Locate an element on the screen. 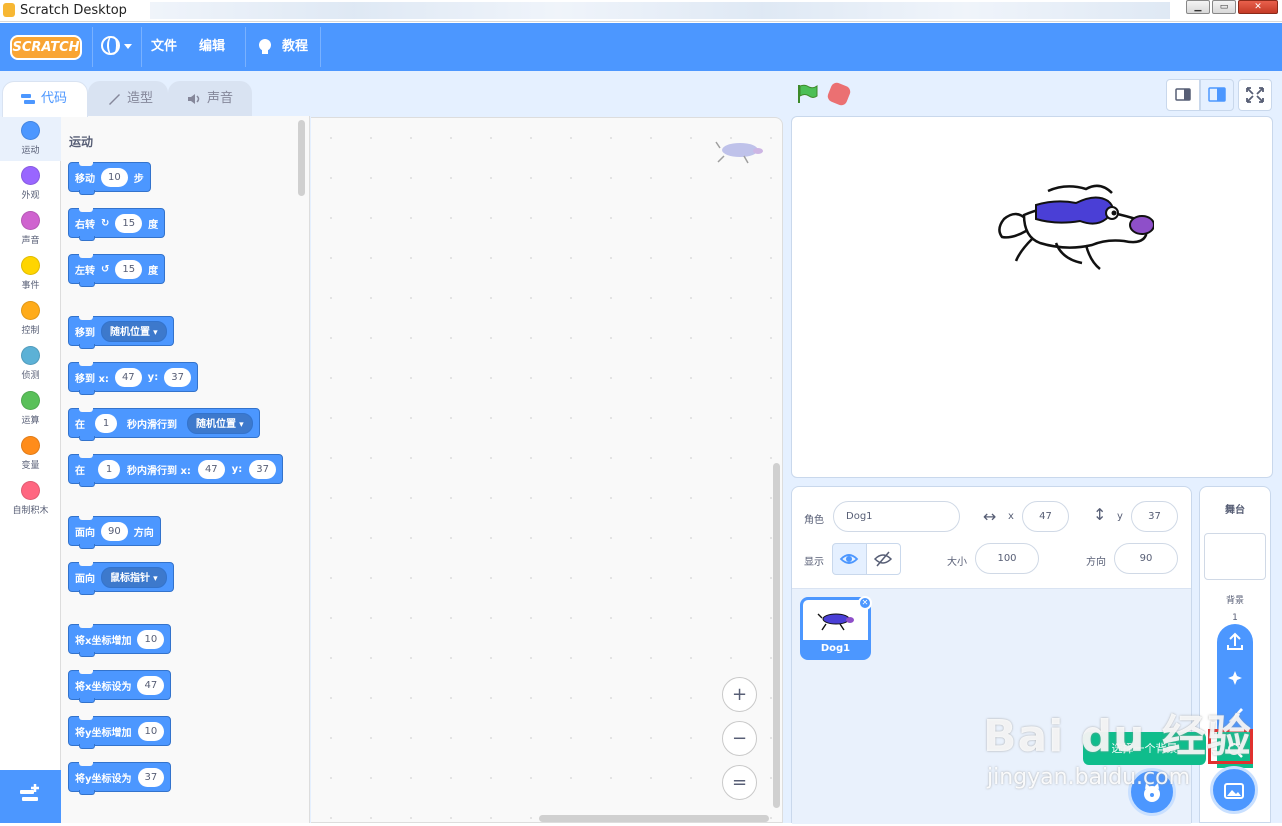  normal-stage-button is located at coordinates (1217, 95).